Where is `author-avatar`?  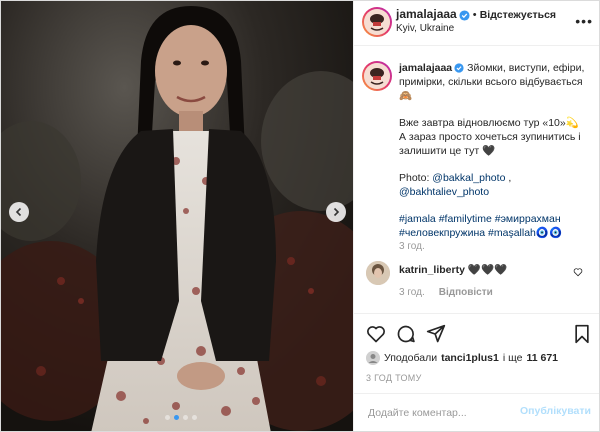 author-avatar is located at coordinates (377, 22).